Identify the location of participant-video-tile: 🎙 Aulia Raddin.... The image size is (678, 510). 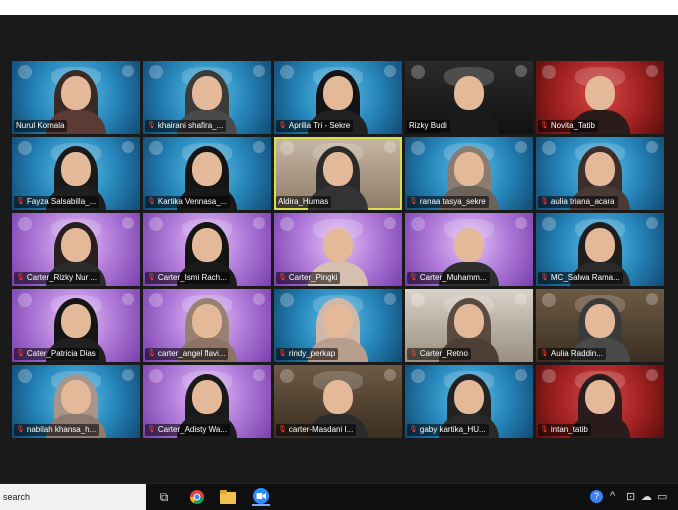
(600, 325).